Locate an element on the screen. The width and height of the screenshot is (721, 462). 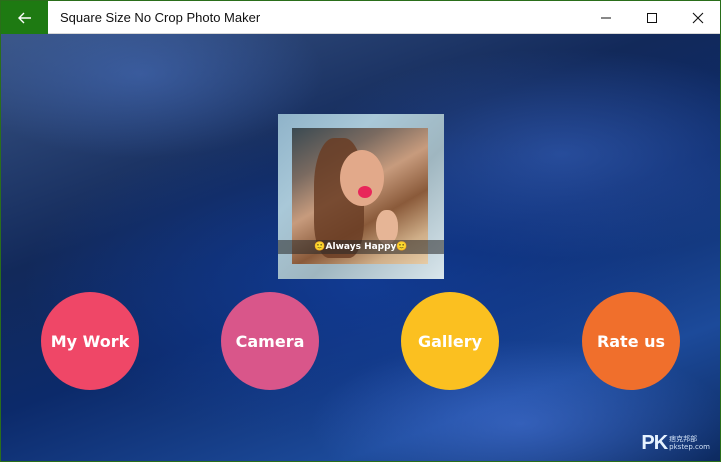
back-button is located at coordinates (24, 17).